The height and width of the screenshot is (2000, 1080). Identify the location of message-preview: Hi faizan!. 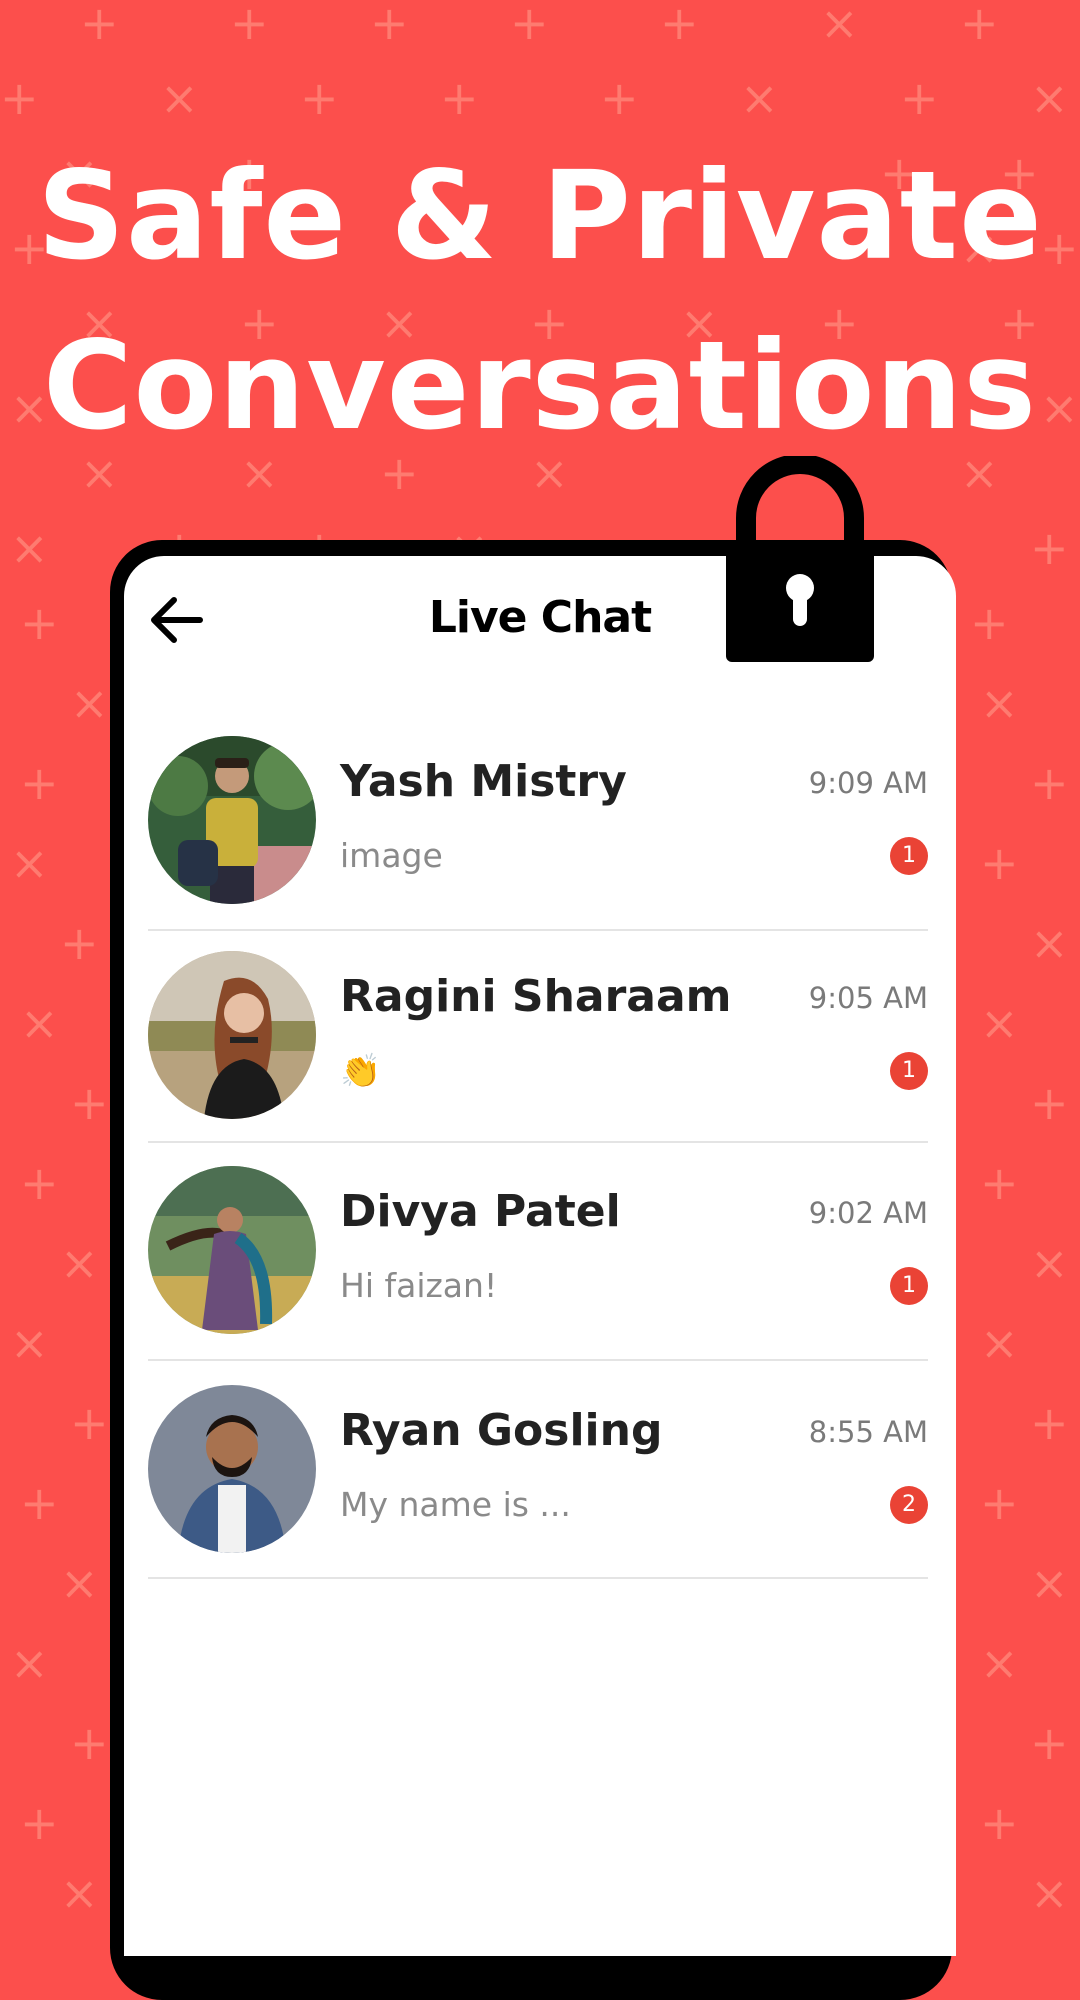
(419, 1285).